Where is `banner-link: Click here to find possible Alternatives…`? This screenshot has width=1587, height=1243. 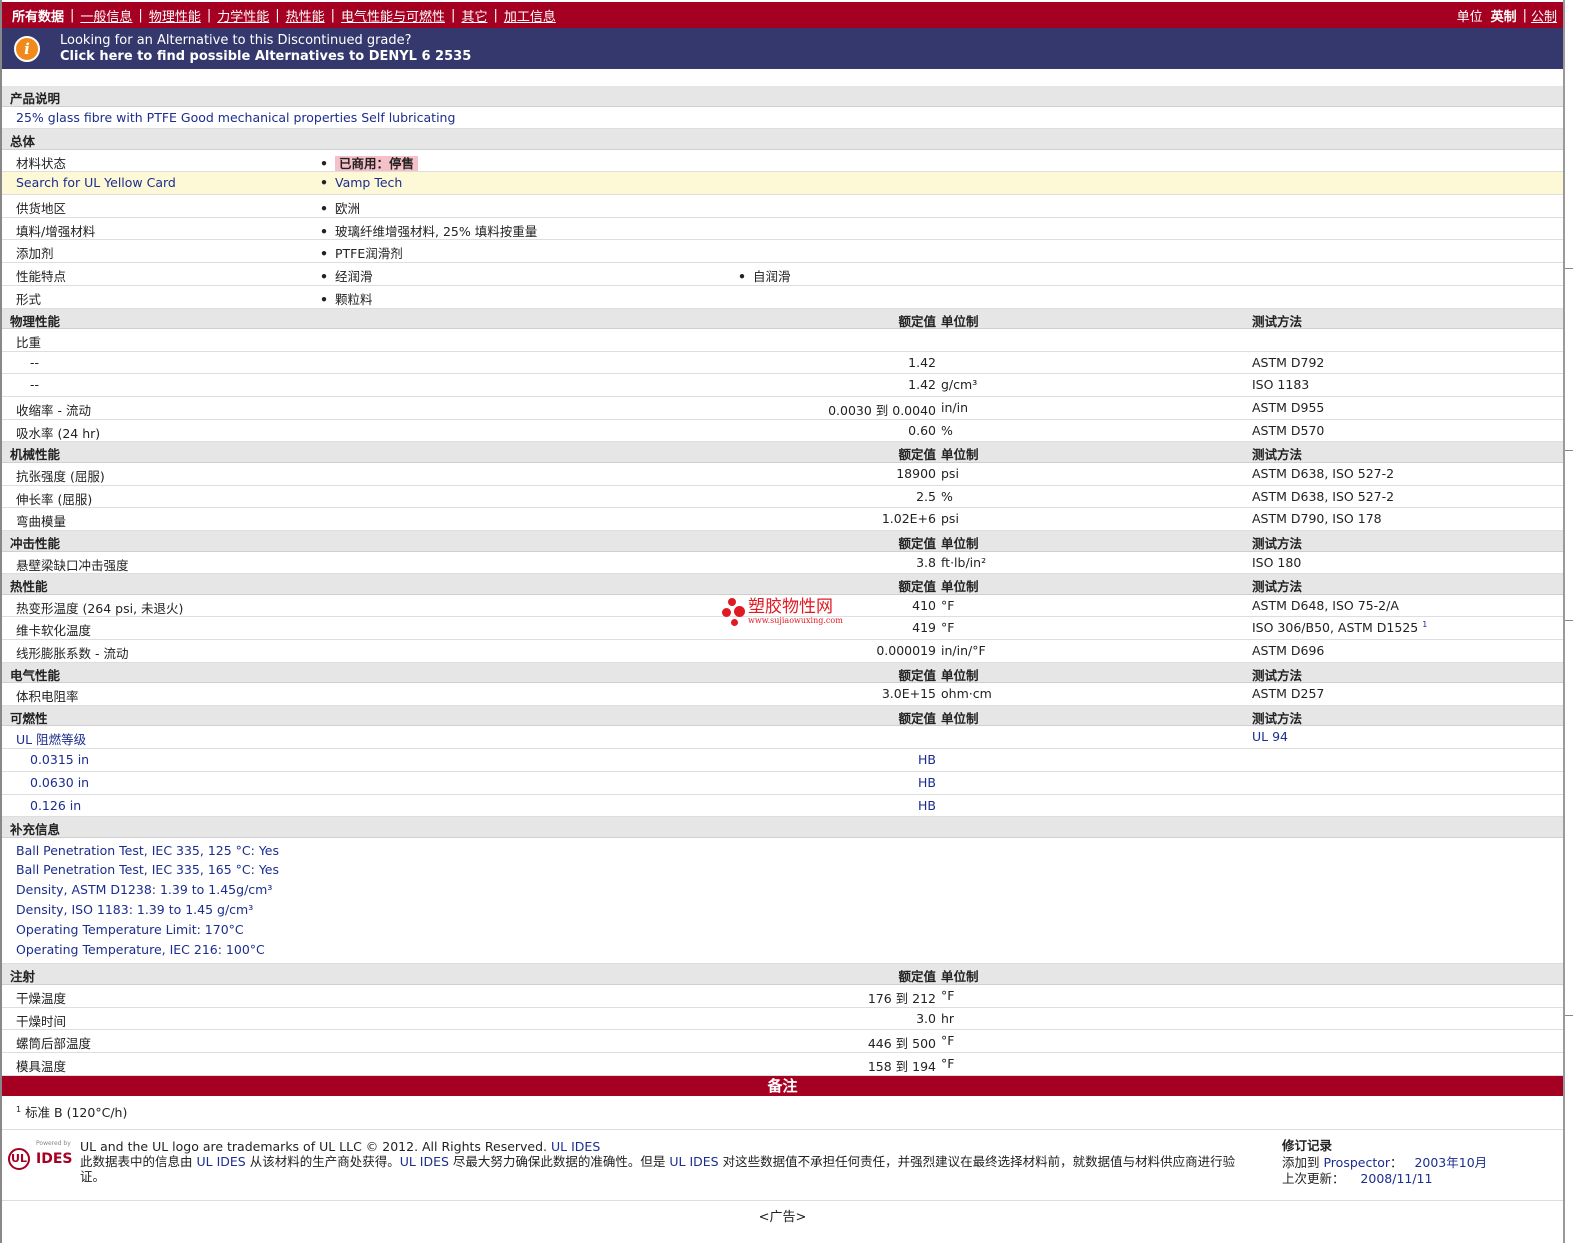 banner-link: Click here to find possible Alternatives… is located at coordinates (265, 57).